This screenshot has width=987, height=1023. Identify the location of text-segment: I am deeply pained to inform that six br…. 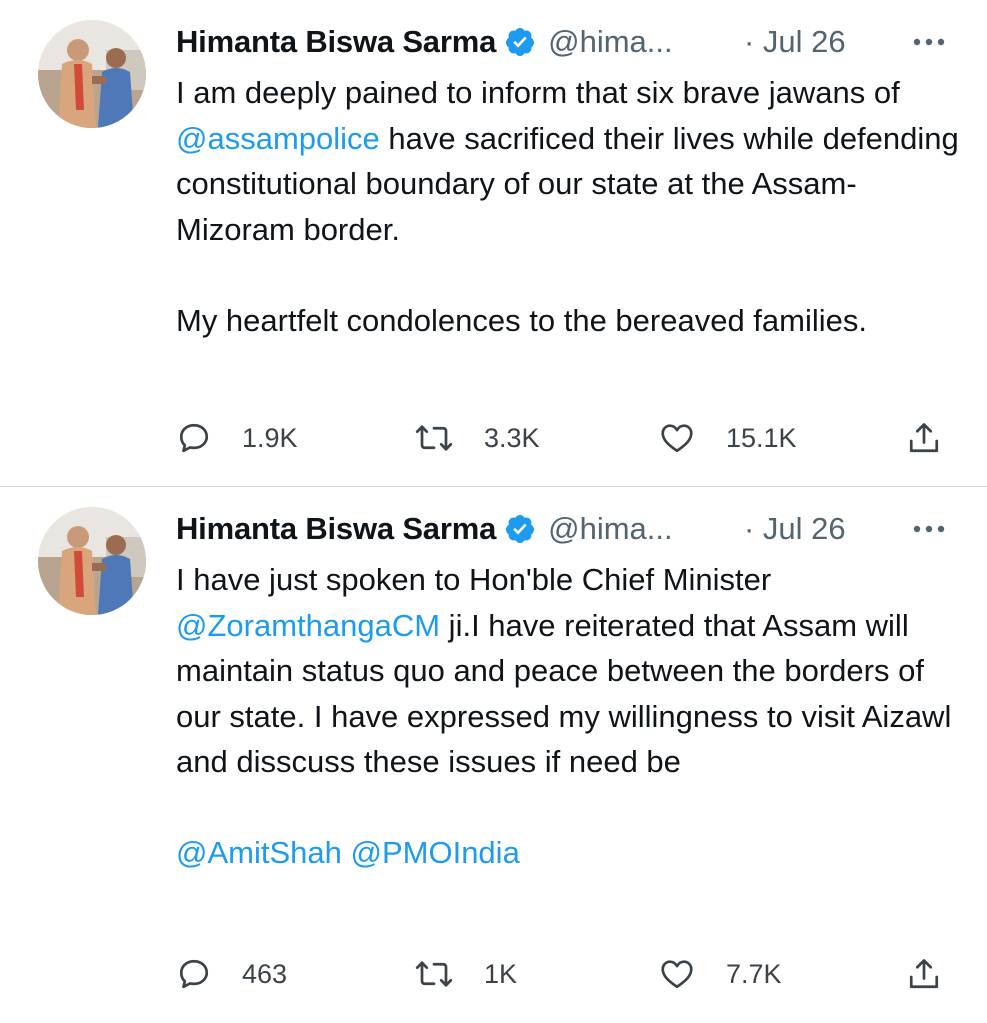
(542, 92).